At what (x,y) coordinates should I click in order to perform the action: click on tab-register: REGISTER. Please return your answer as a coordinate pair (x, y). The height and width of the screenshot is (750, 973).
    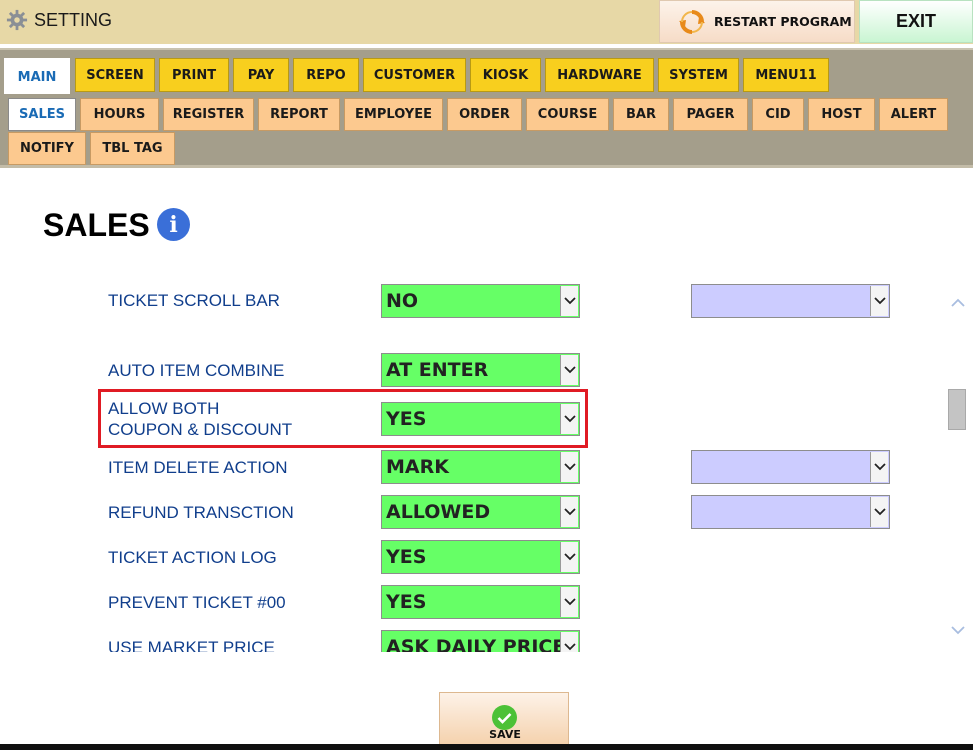
    Looking at the image, I should click on (208, 114).